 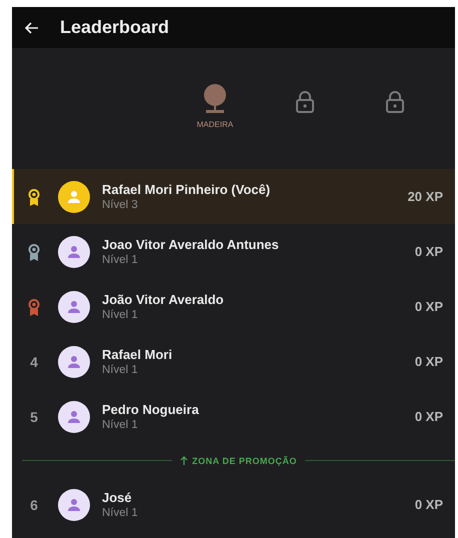 I want to click on rank-number: 4, so click(x=34, y=362).